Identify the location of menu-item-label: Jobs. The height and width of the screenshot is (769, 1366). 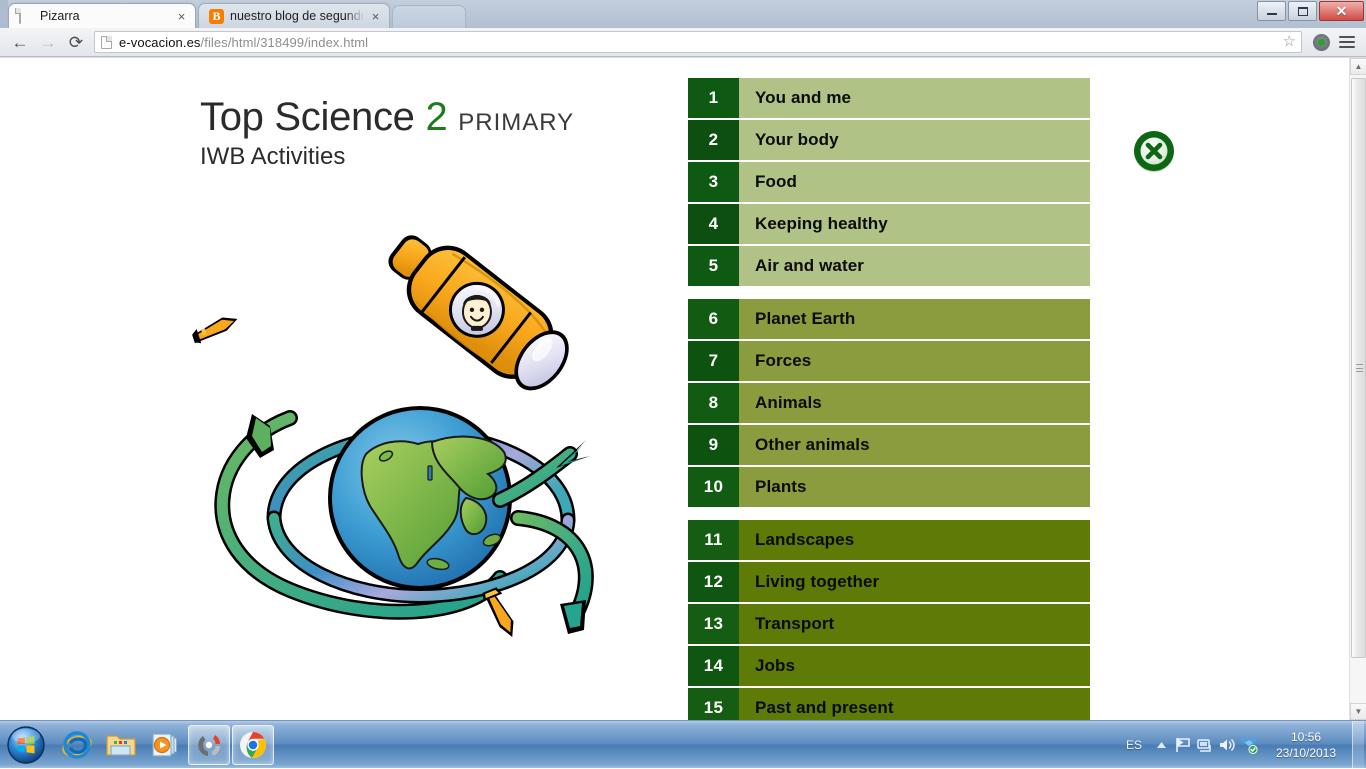
(914, 666).